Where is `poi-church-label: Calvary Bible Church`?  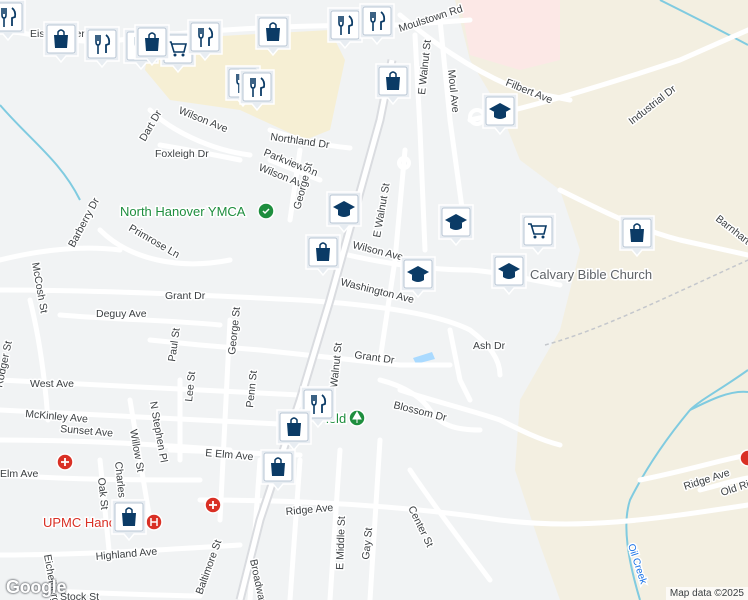
poi-church-label: Calvary Bible Church is located at coordinates (591, 274).